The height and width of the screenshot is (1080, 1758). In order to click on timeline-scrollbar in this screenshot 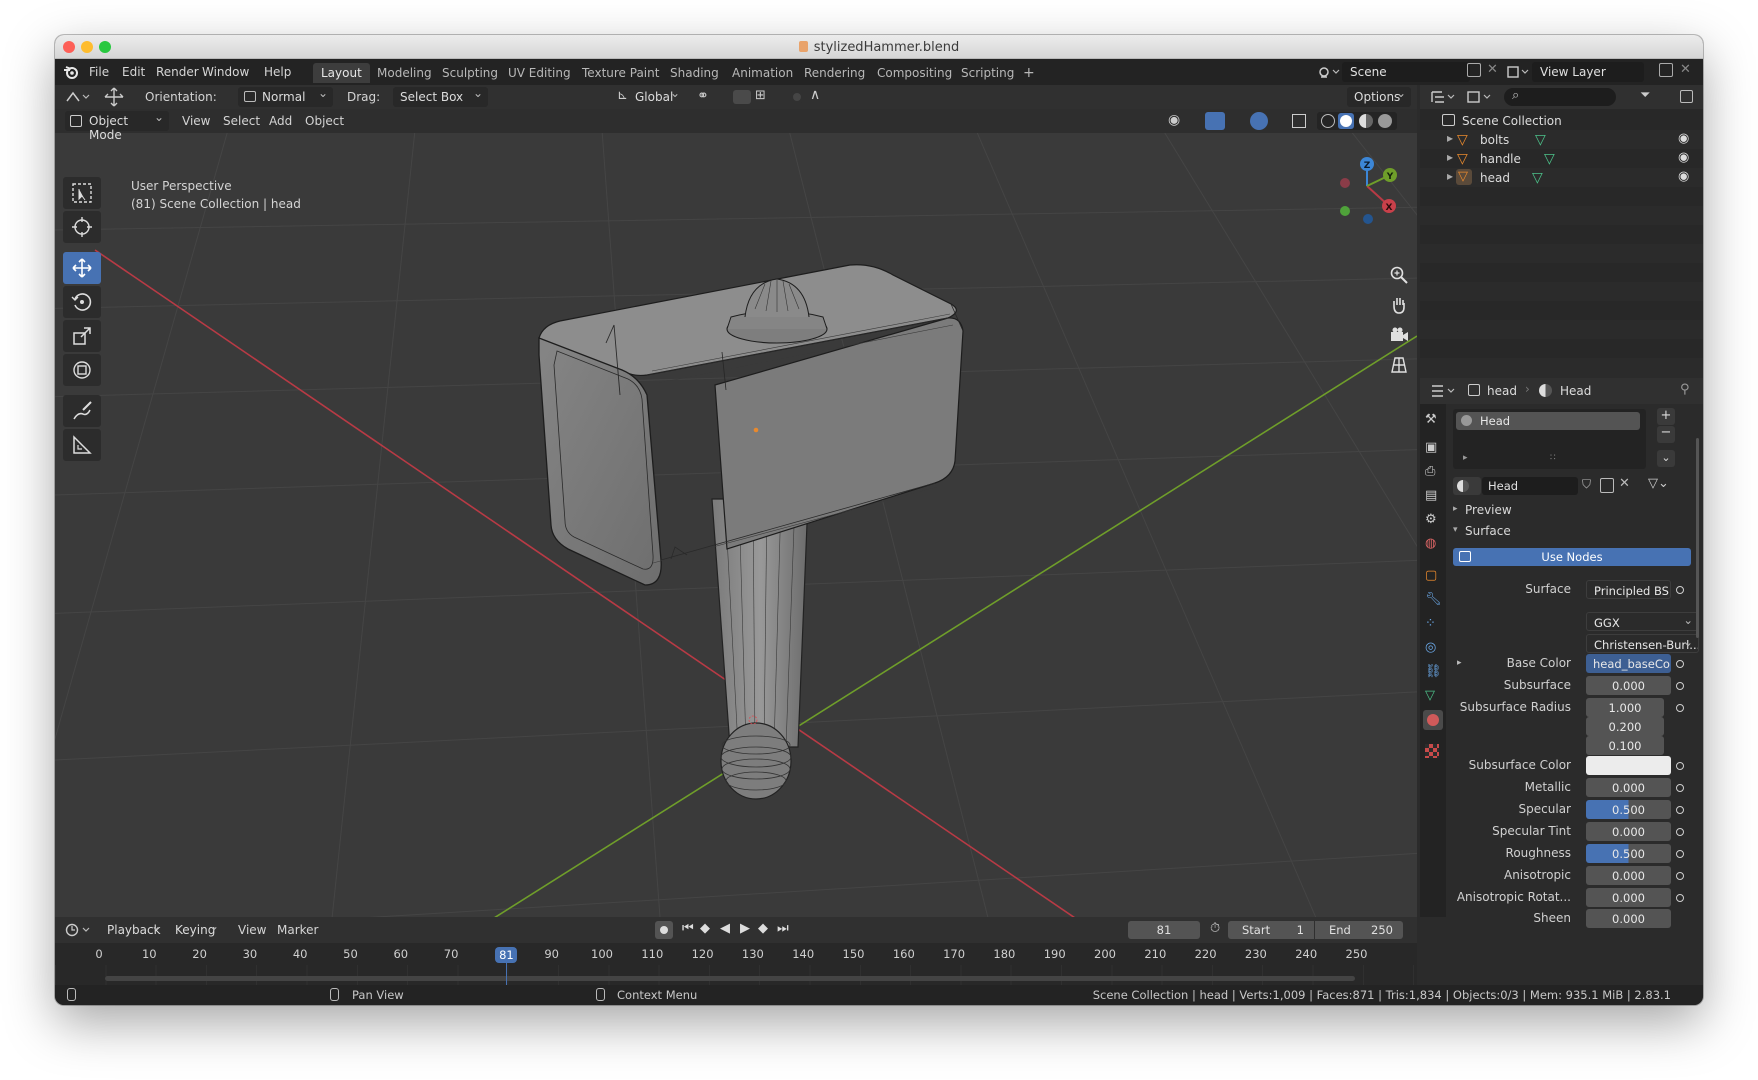, I will do `click(730, 978)`.